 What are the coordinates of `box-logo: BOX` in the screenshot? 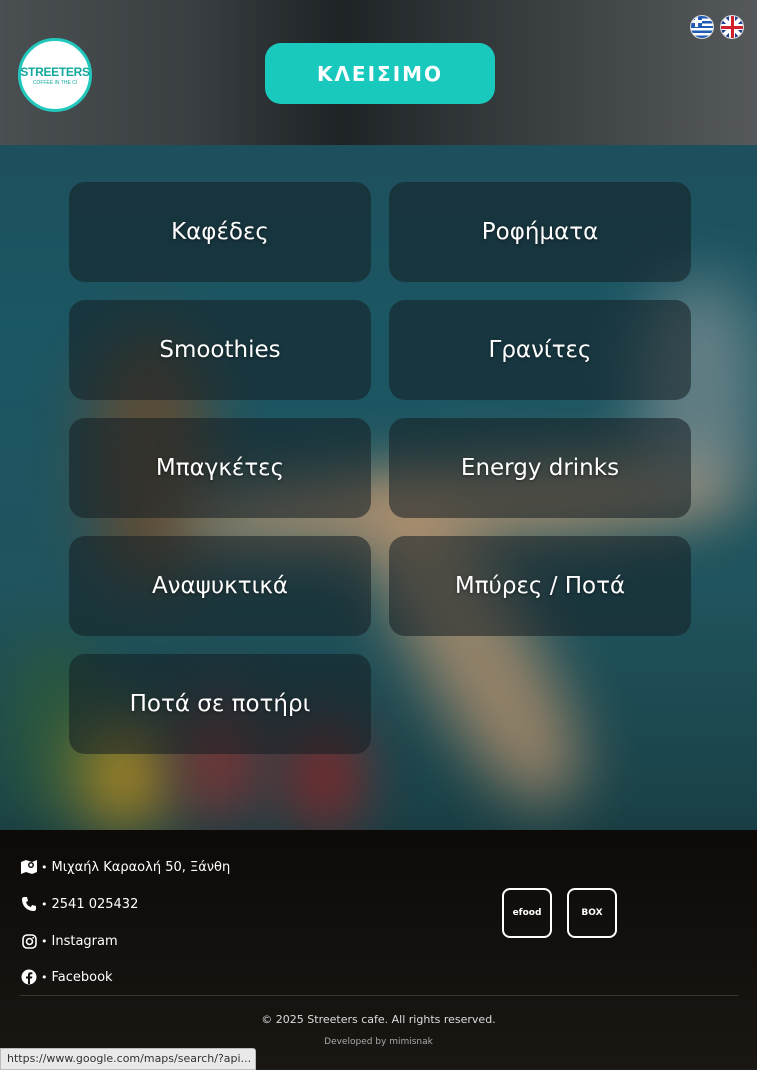 It's located at (592, 913).